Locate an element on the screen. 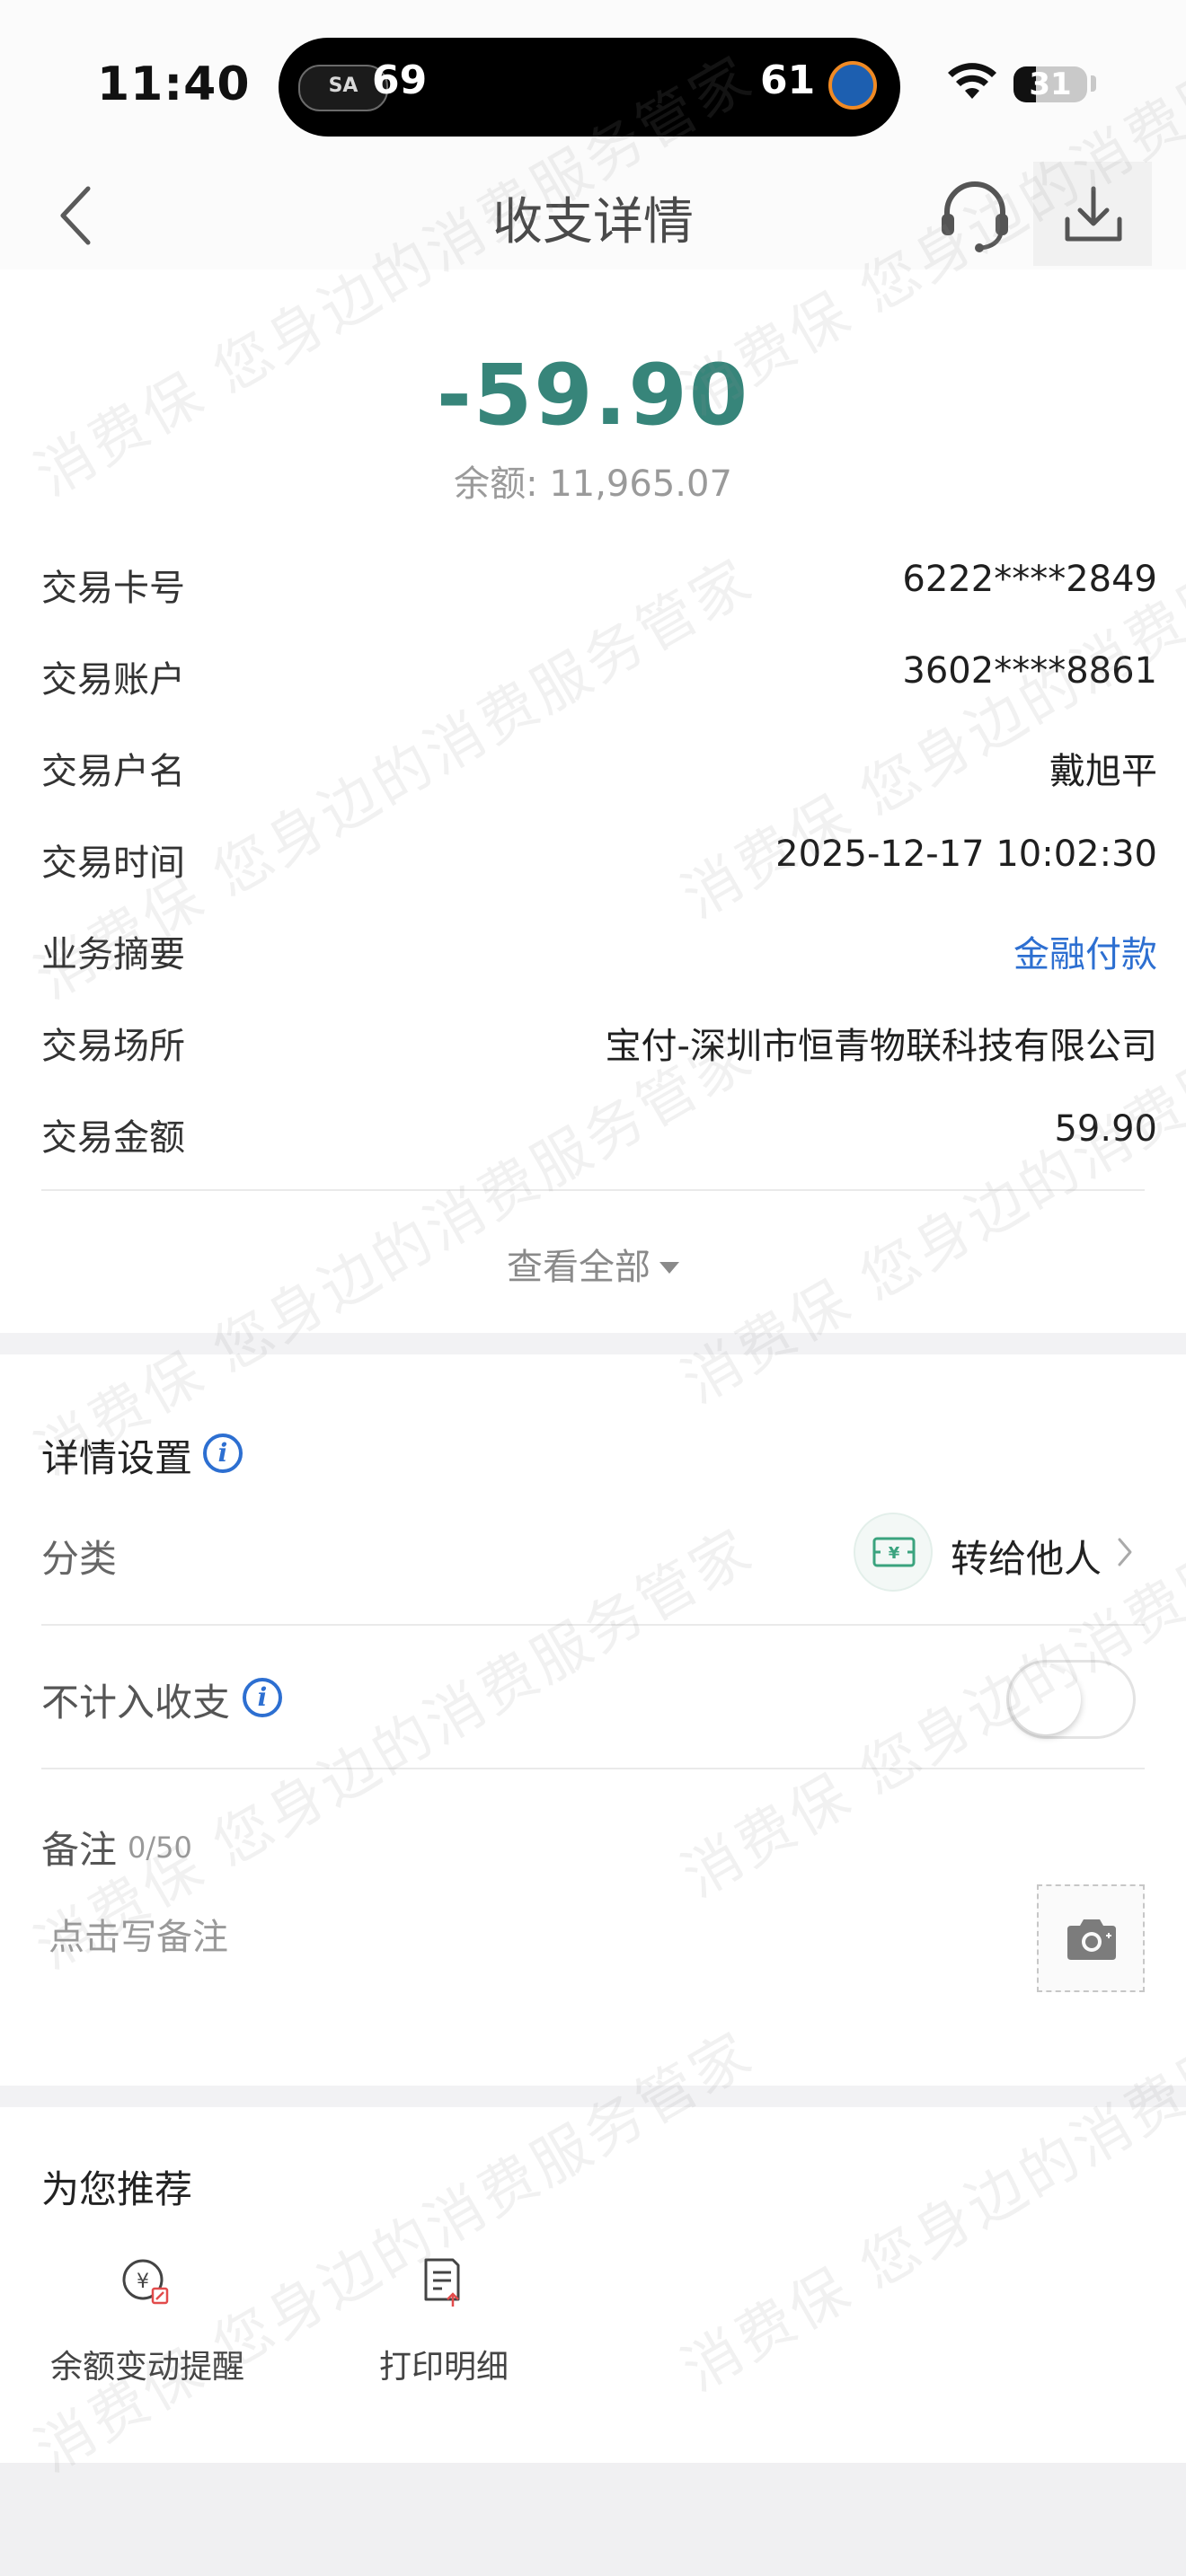 The width and height of the screenshot is (1186, 2576). remark-char-count: 0/50 is located at coordinates (160, 1848).